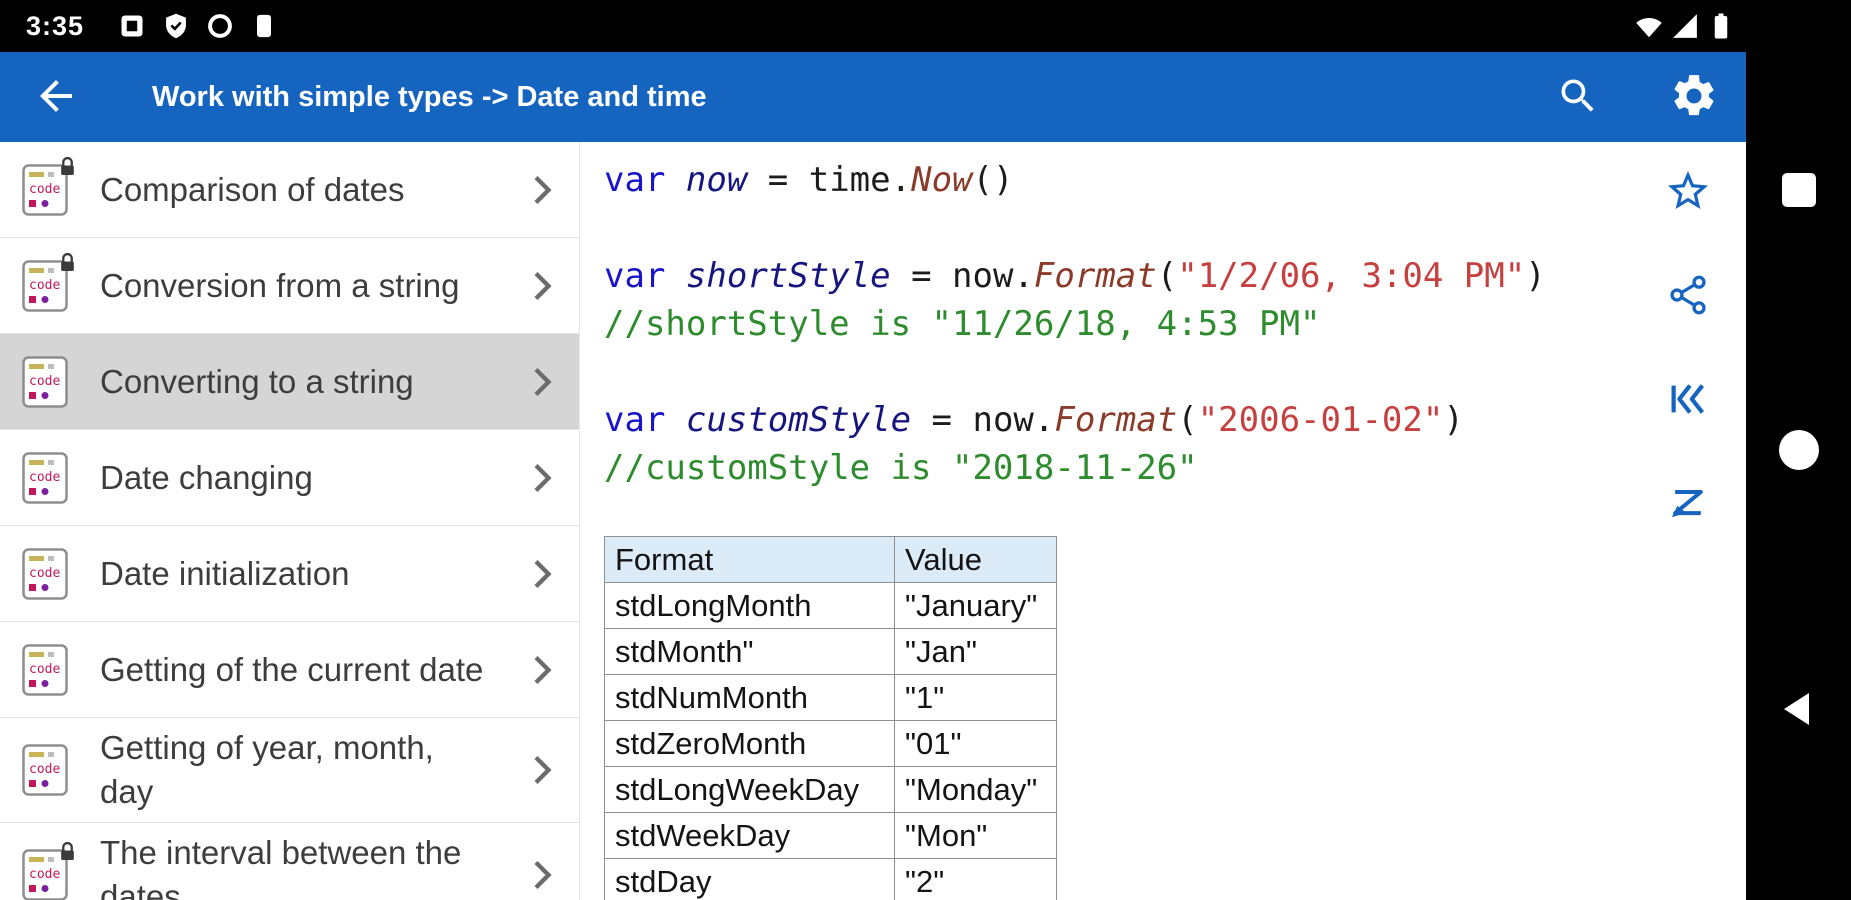  I want to click on android-nav-bar, so click(1798, 450).